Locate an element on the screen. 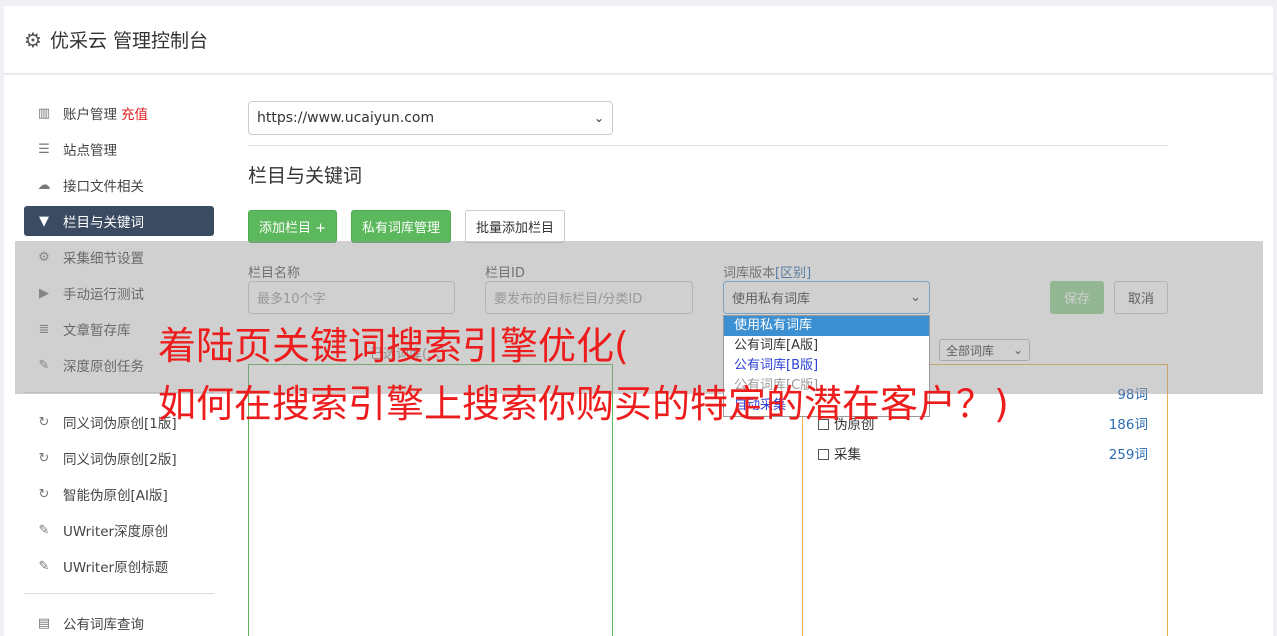 Image resolution: width=1277 pixels, height=636 pixels. sidebar-item-label: UWriter原创标题 is located at coordinates (116, 568).